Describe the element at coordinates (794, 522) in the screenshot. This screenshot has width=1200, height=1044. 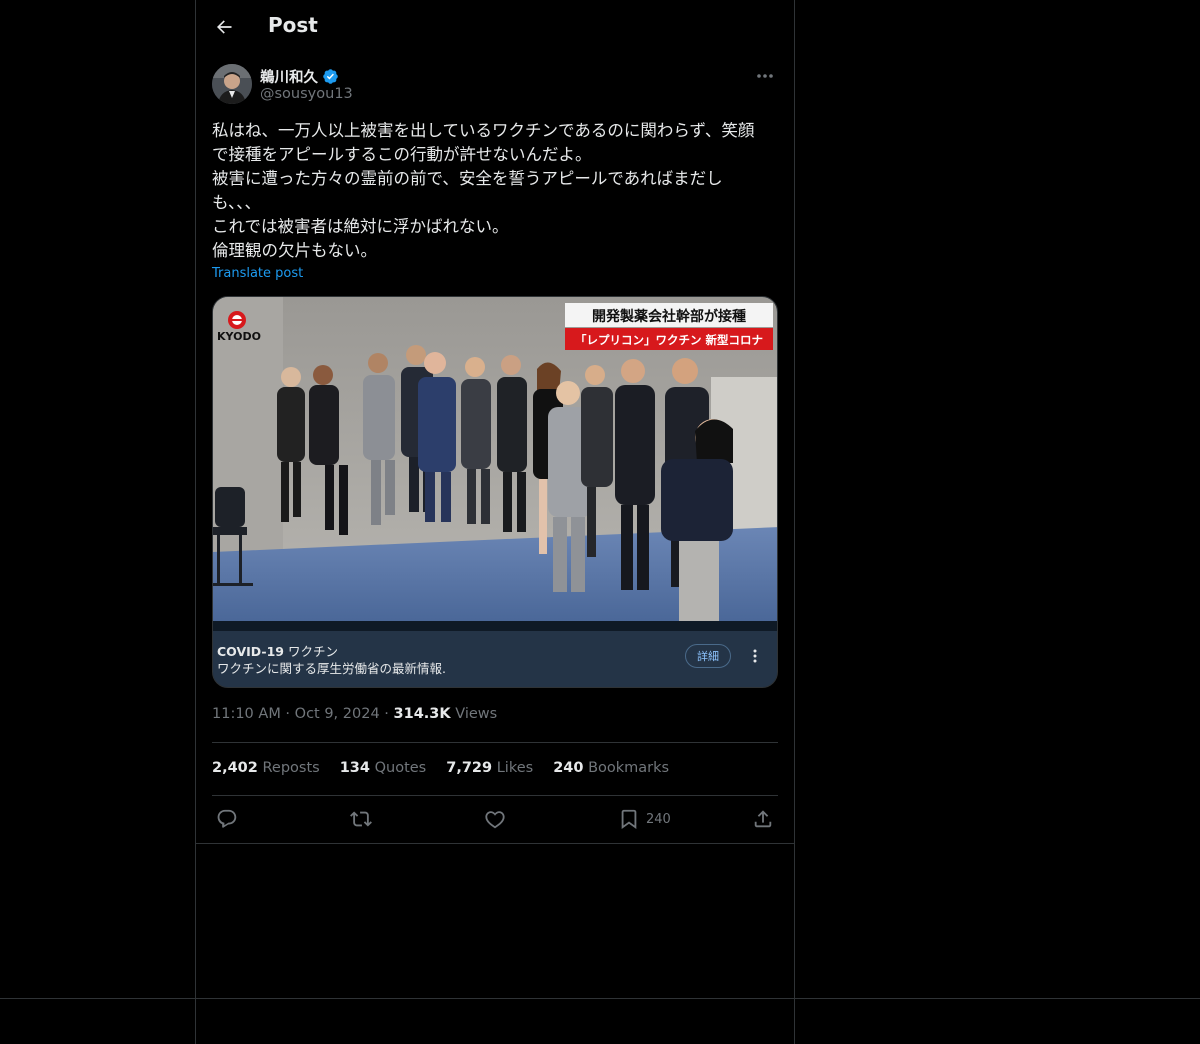
I see `right-column-border` at that location.